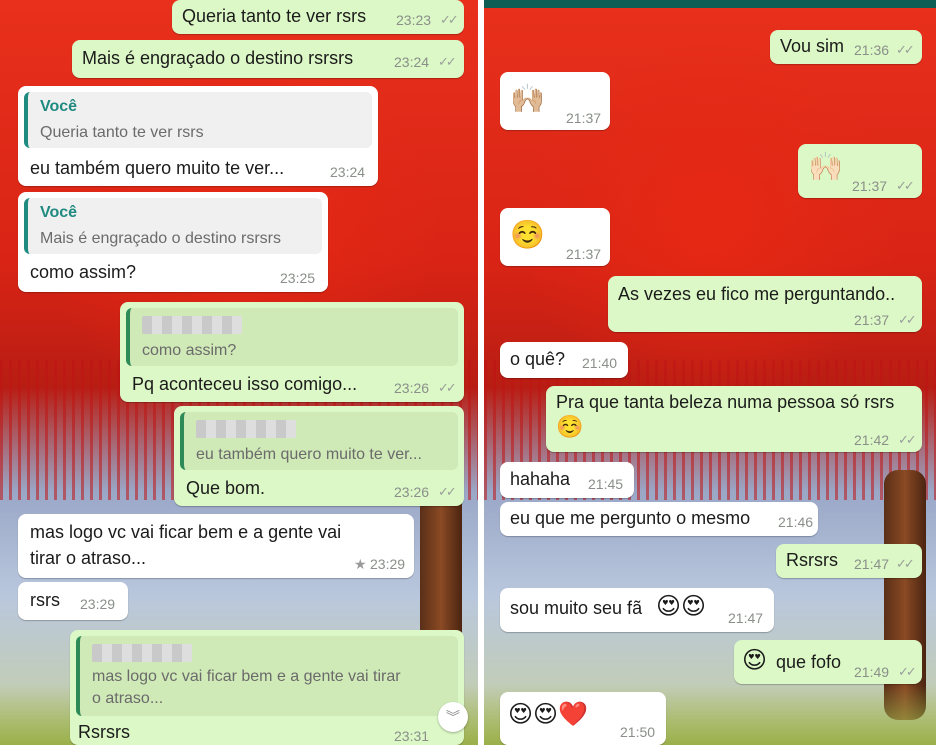 Image resolution: width=936 pixels, height=745 pixels. What do you see at coordinates (292, 337) in the screenshot?
I see `reply-quote: como assim?` at bounding box center [292, 337].